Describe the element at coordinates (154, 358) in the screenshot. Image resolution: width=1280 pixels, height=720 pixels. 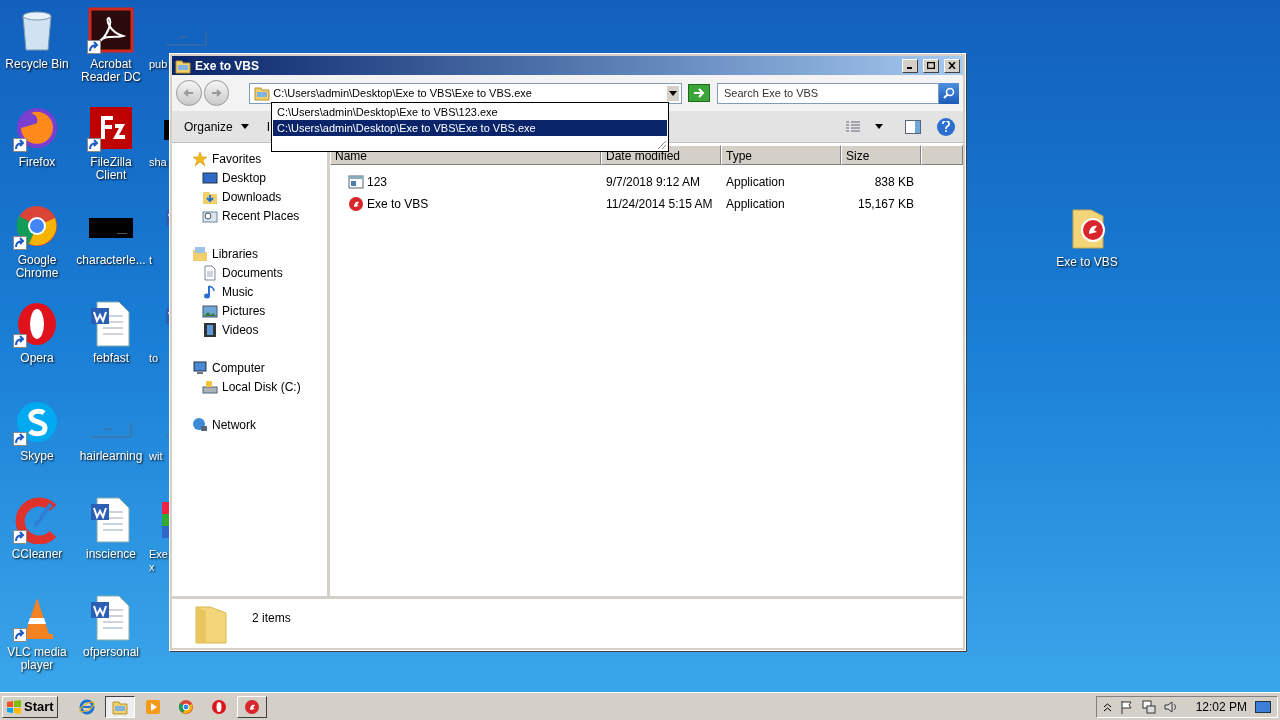
I see `icon-label: to` at that location.